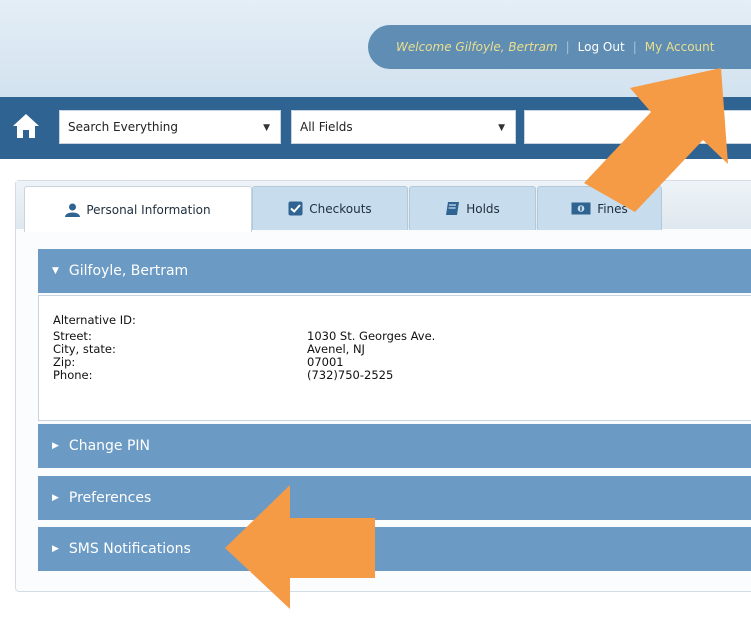 The width and height of the screenshot is (751, 620). What do you see at coordinates (477, 47) in the screenshot?
I see `welcome-message: Welcome Gilfoyle, Bertram` at bounding box center [477, 47].